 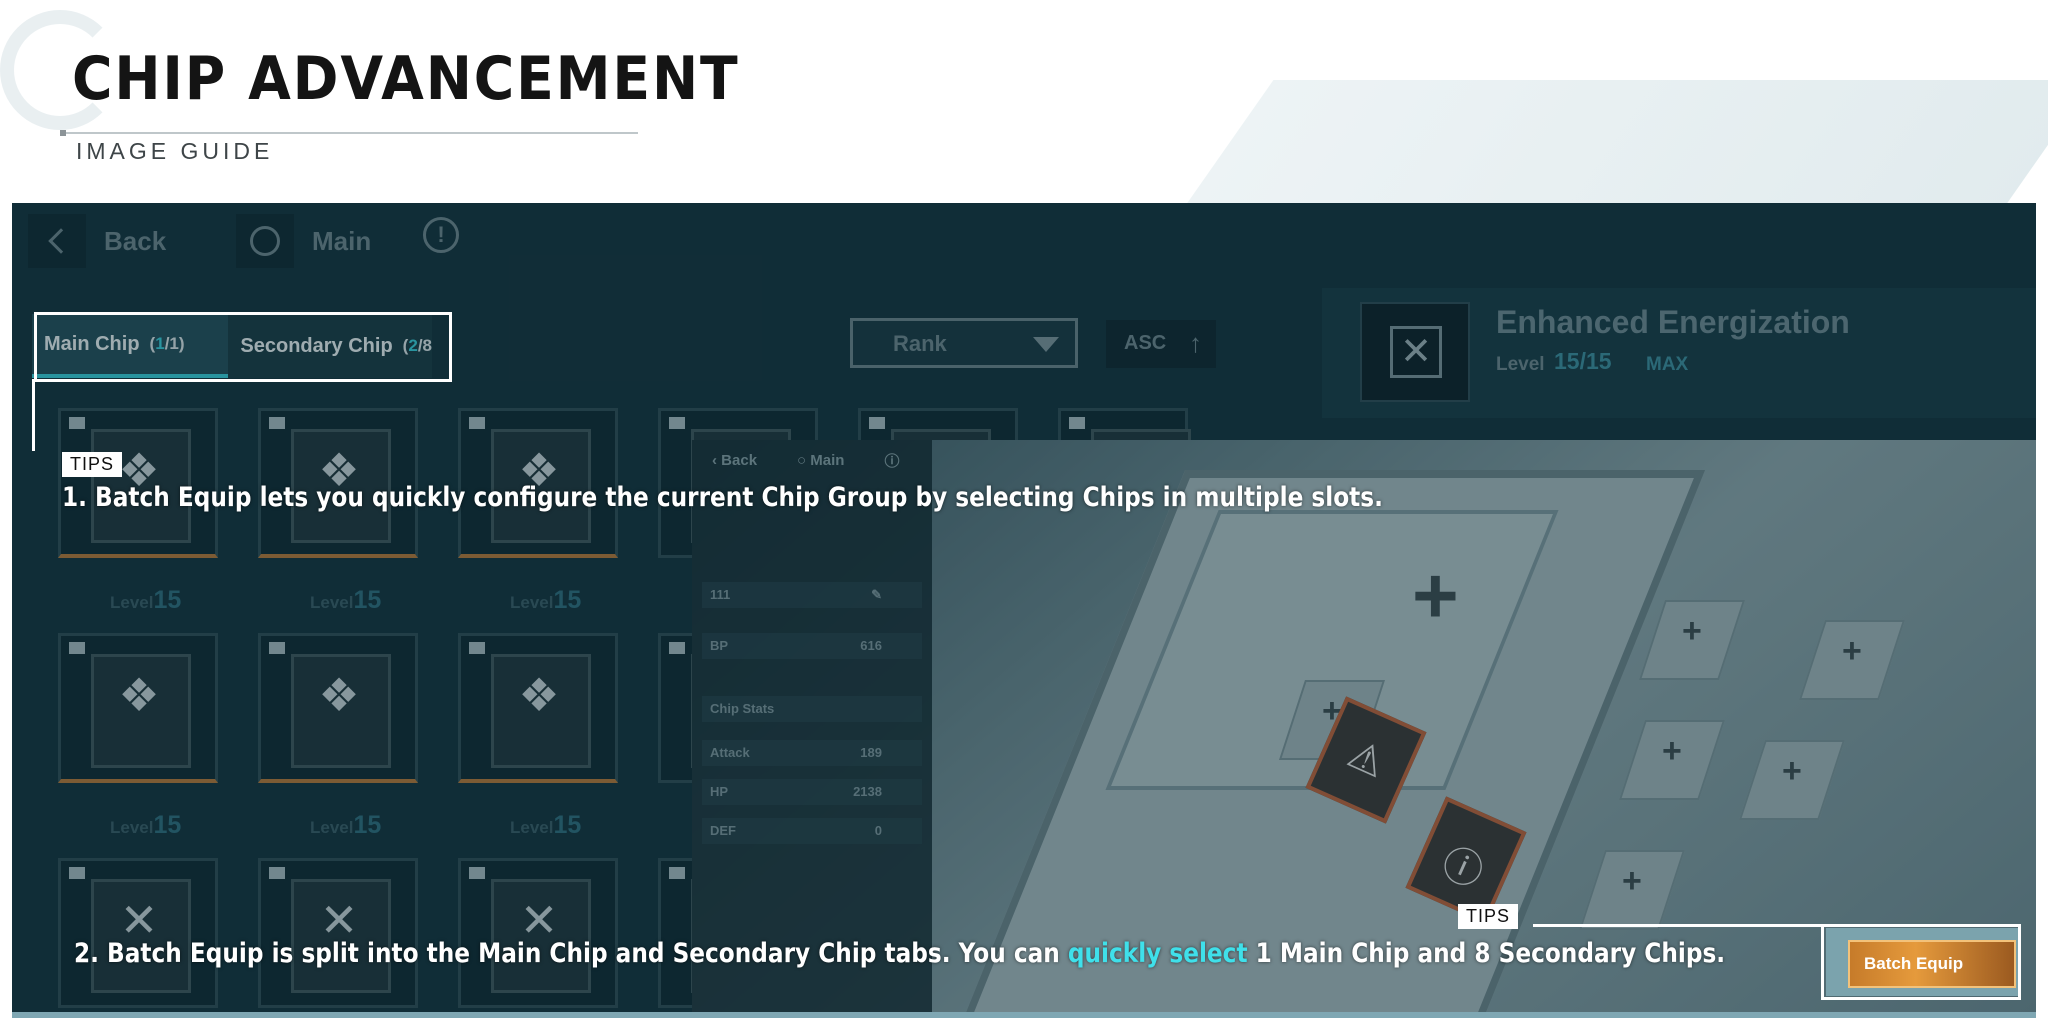 I want to click on preview-def-row: DEF 0, so click(x=812, y=831).